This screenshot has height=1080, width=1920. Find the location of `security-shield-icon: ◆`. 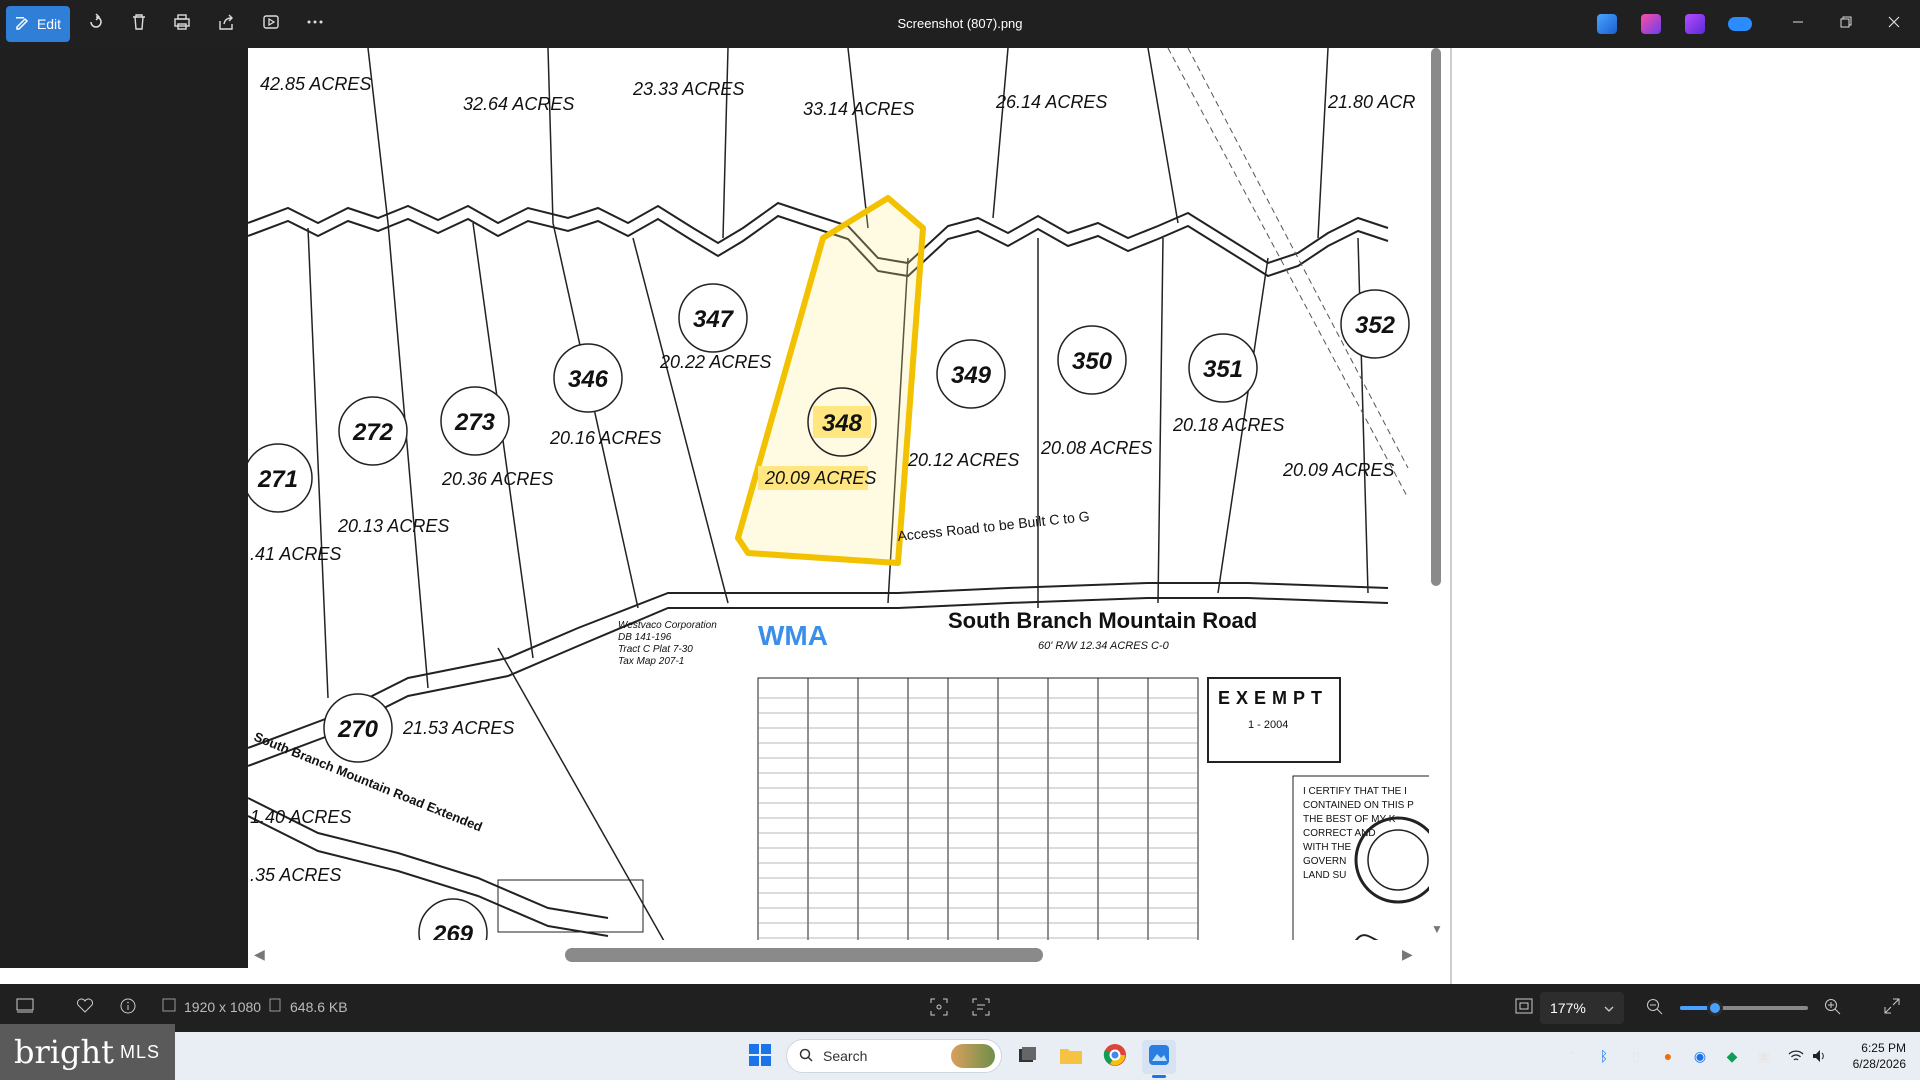

security-shield-icon: ◆ is located at coordinates (1732, 1056).